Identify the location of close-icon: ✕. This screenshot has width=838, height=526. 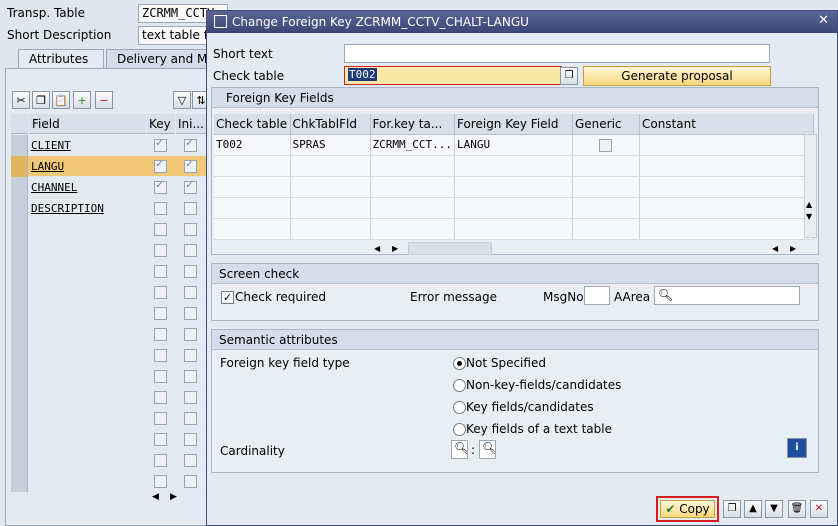
(823, 20).